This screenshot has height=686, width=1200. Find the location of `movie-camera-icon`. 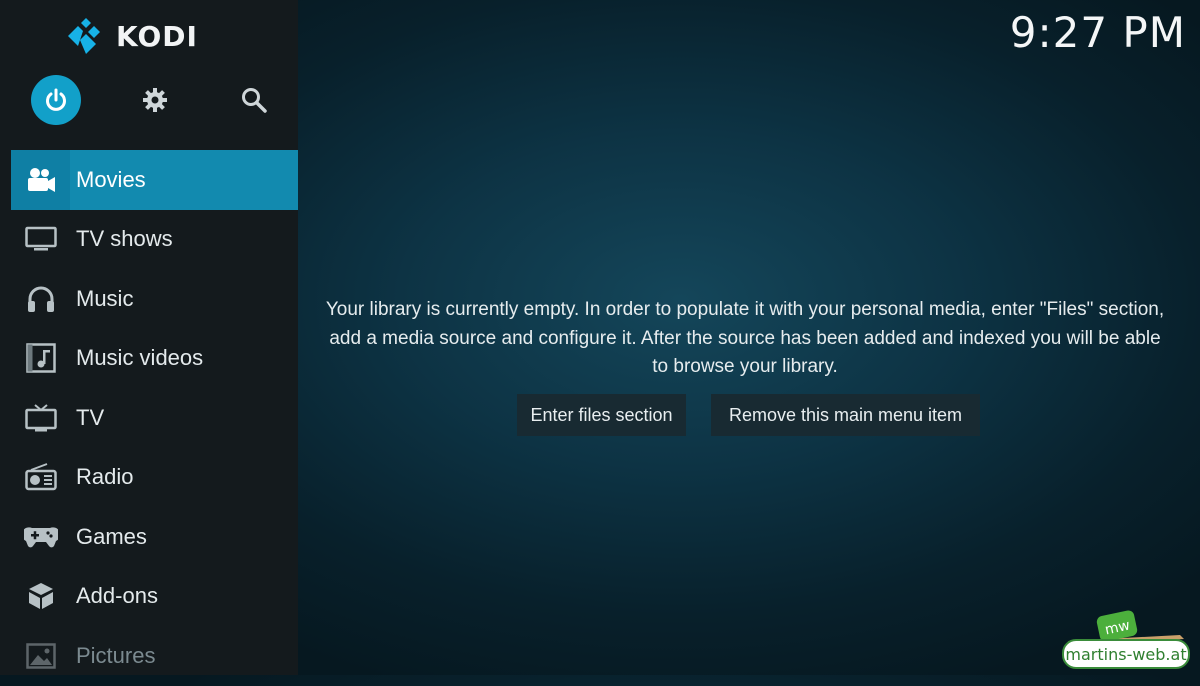

movie-camera-icon is located at coordinates (40, 180).